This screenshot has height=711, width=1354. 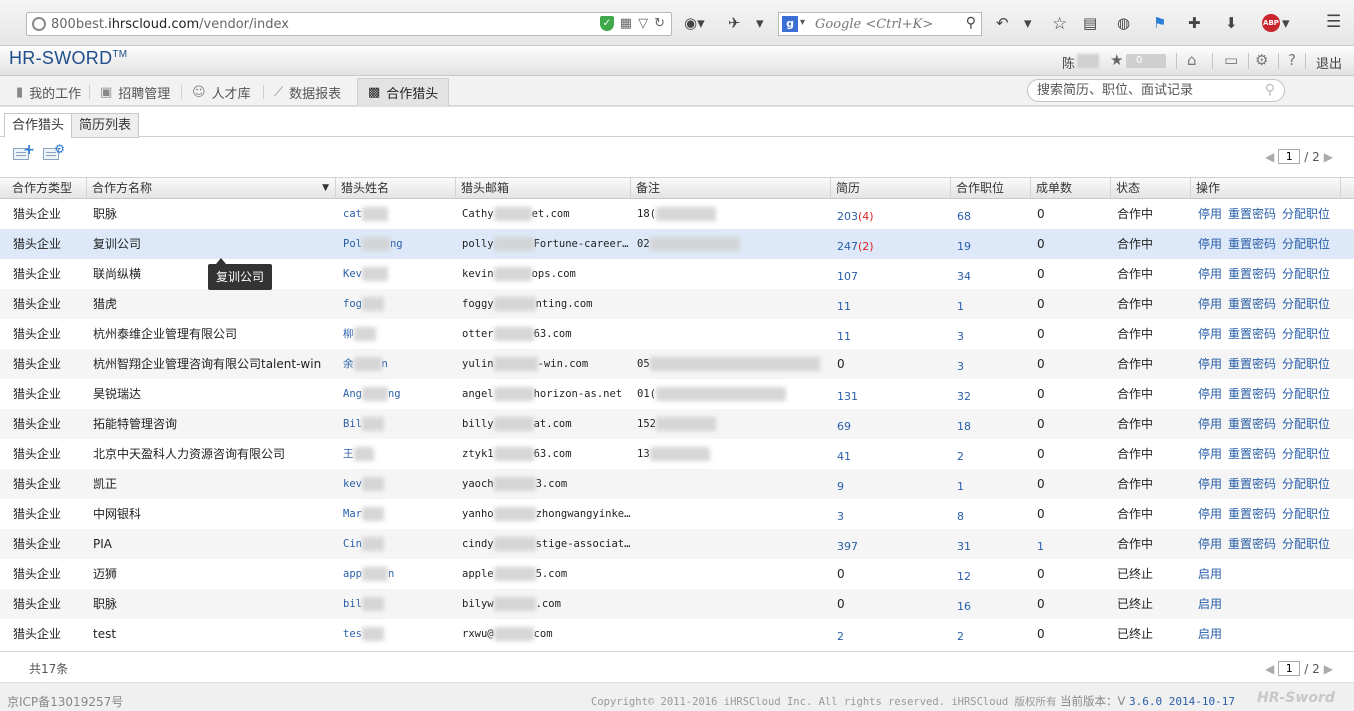 I want to click on table-row: 猎头企业 凯正 kev yaoch 3.com 9 1 0 合作中 停用 重置密码 分配职位, so click(x=677, y=484).